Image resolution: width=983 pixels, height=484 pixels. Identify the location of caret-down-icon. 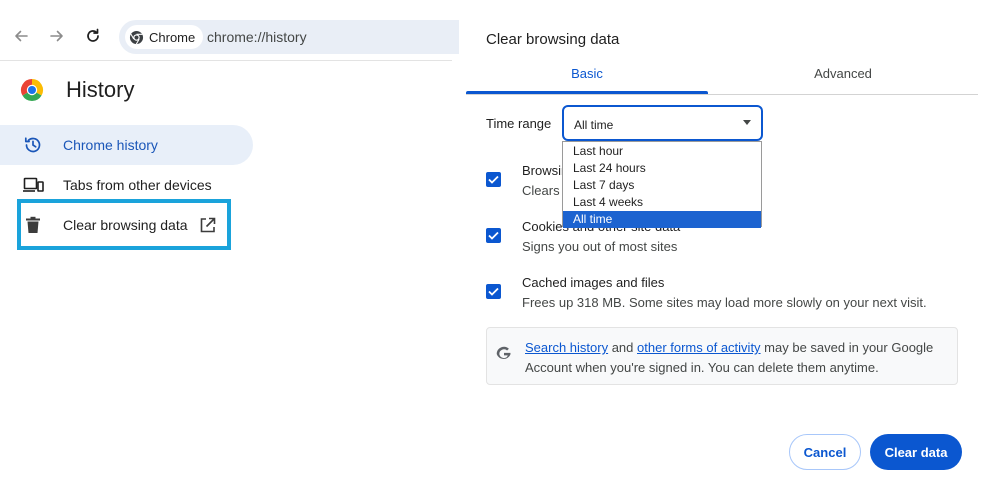
(747, 122).